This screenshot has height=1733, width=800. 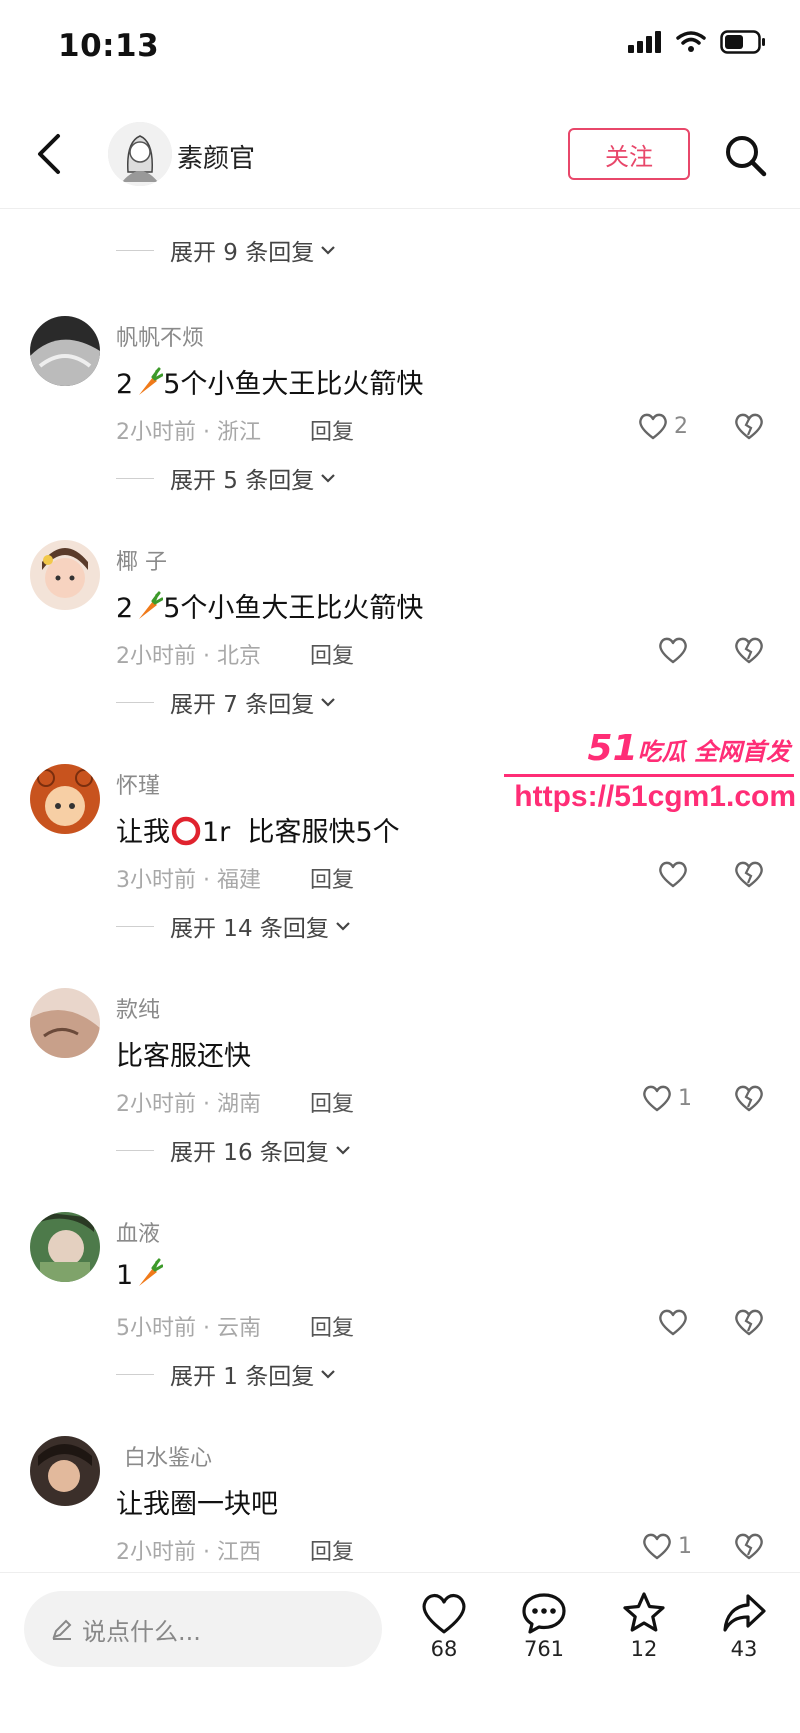 I want to click on comment-time-location: 2小时前 · 湖南, so click(x=188, y=1104).